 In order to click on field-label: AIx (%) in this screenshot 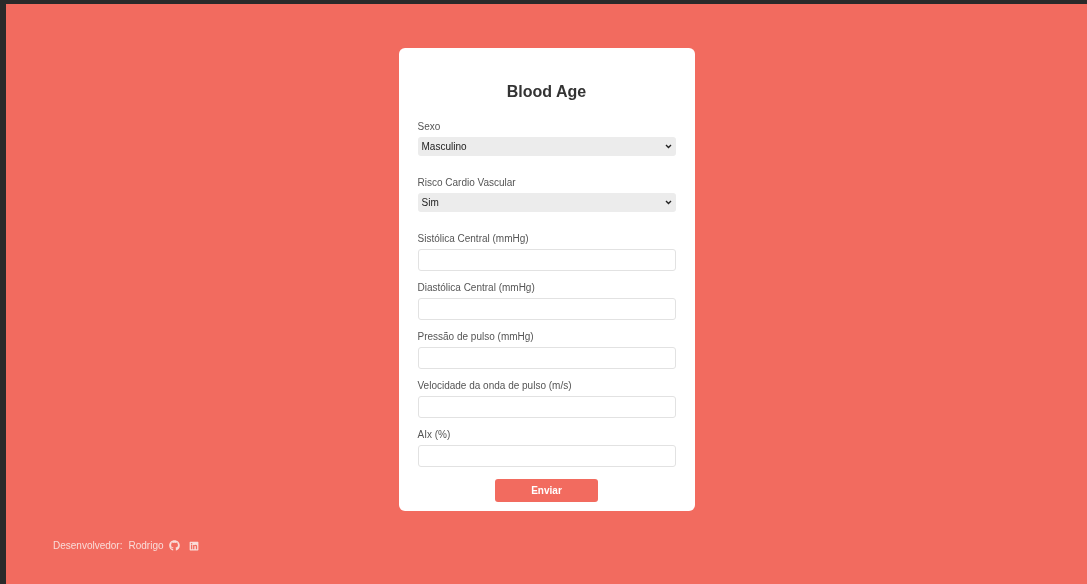, I will do `click(434, 435)`.